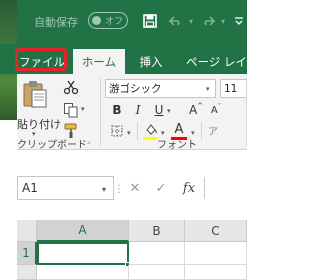  Describe the element at coordinates (193, 110) in the screenshot. I see `increase-font-size-letter: A` at that location.